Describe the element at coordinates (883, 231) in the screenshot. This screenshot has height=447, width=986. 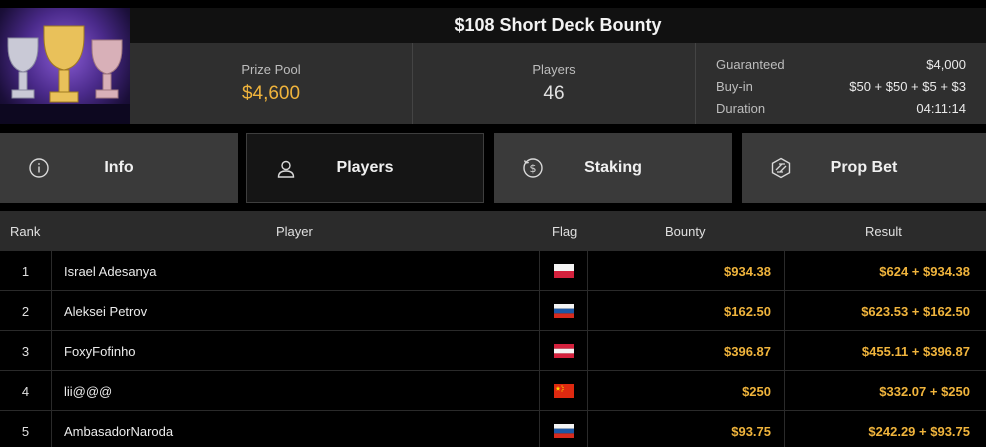
I see `header-result: Result` at that location.